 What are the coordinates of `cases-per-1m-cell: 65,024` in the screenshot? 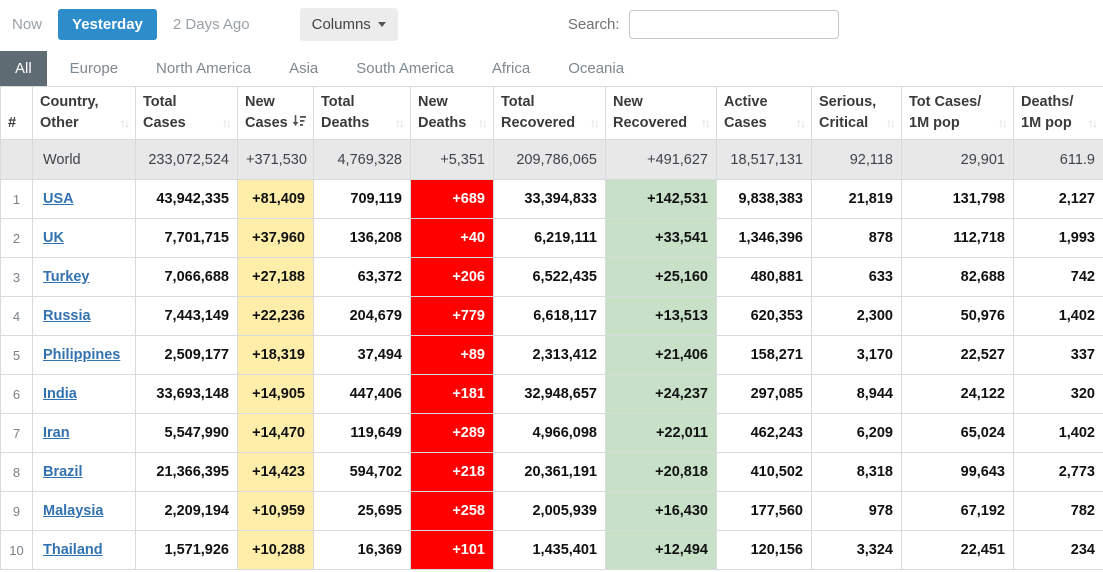 It's located at (957, 433).